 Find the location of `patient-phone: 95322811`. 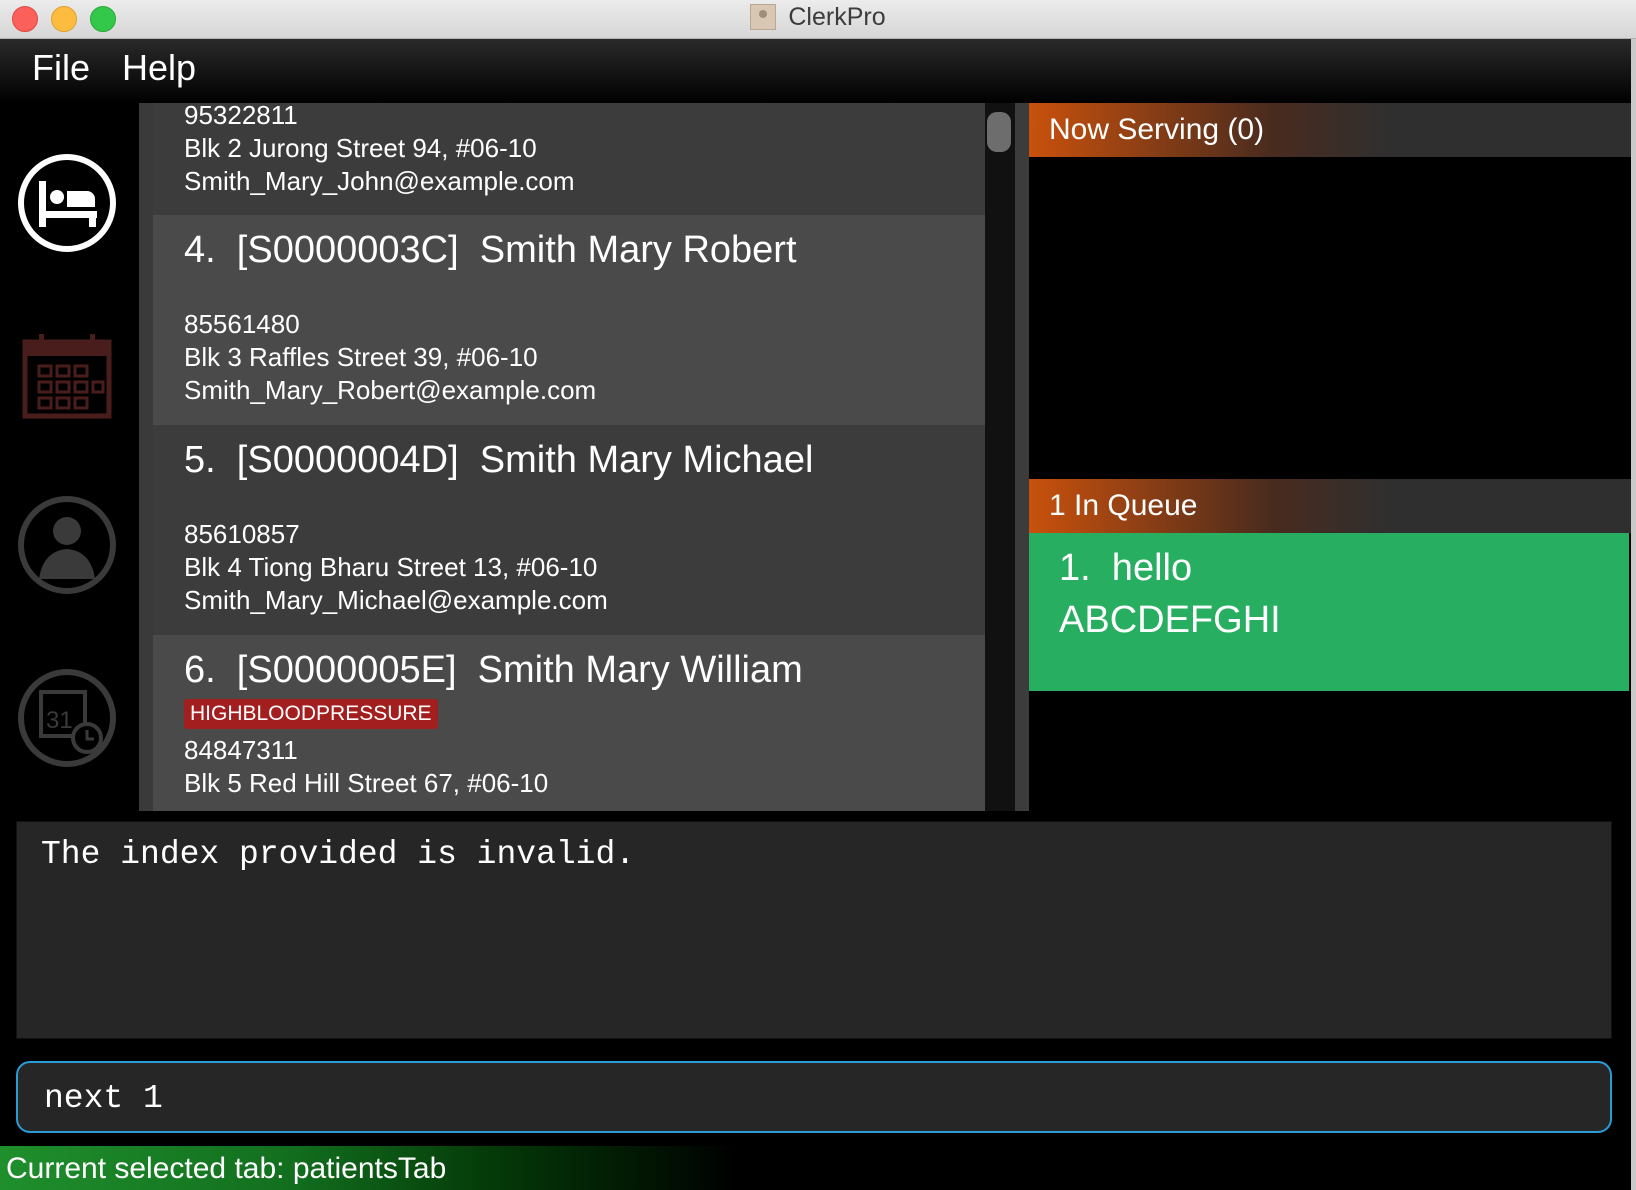

patient-phone: 95322811 is located at coordinates (241, 116).